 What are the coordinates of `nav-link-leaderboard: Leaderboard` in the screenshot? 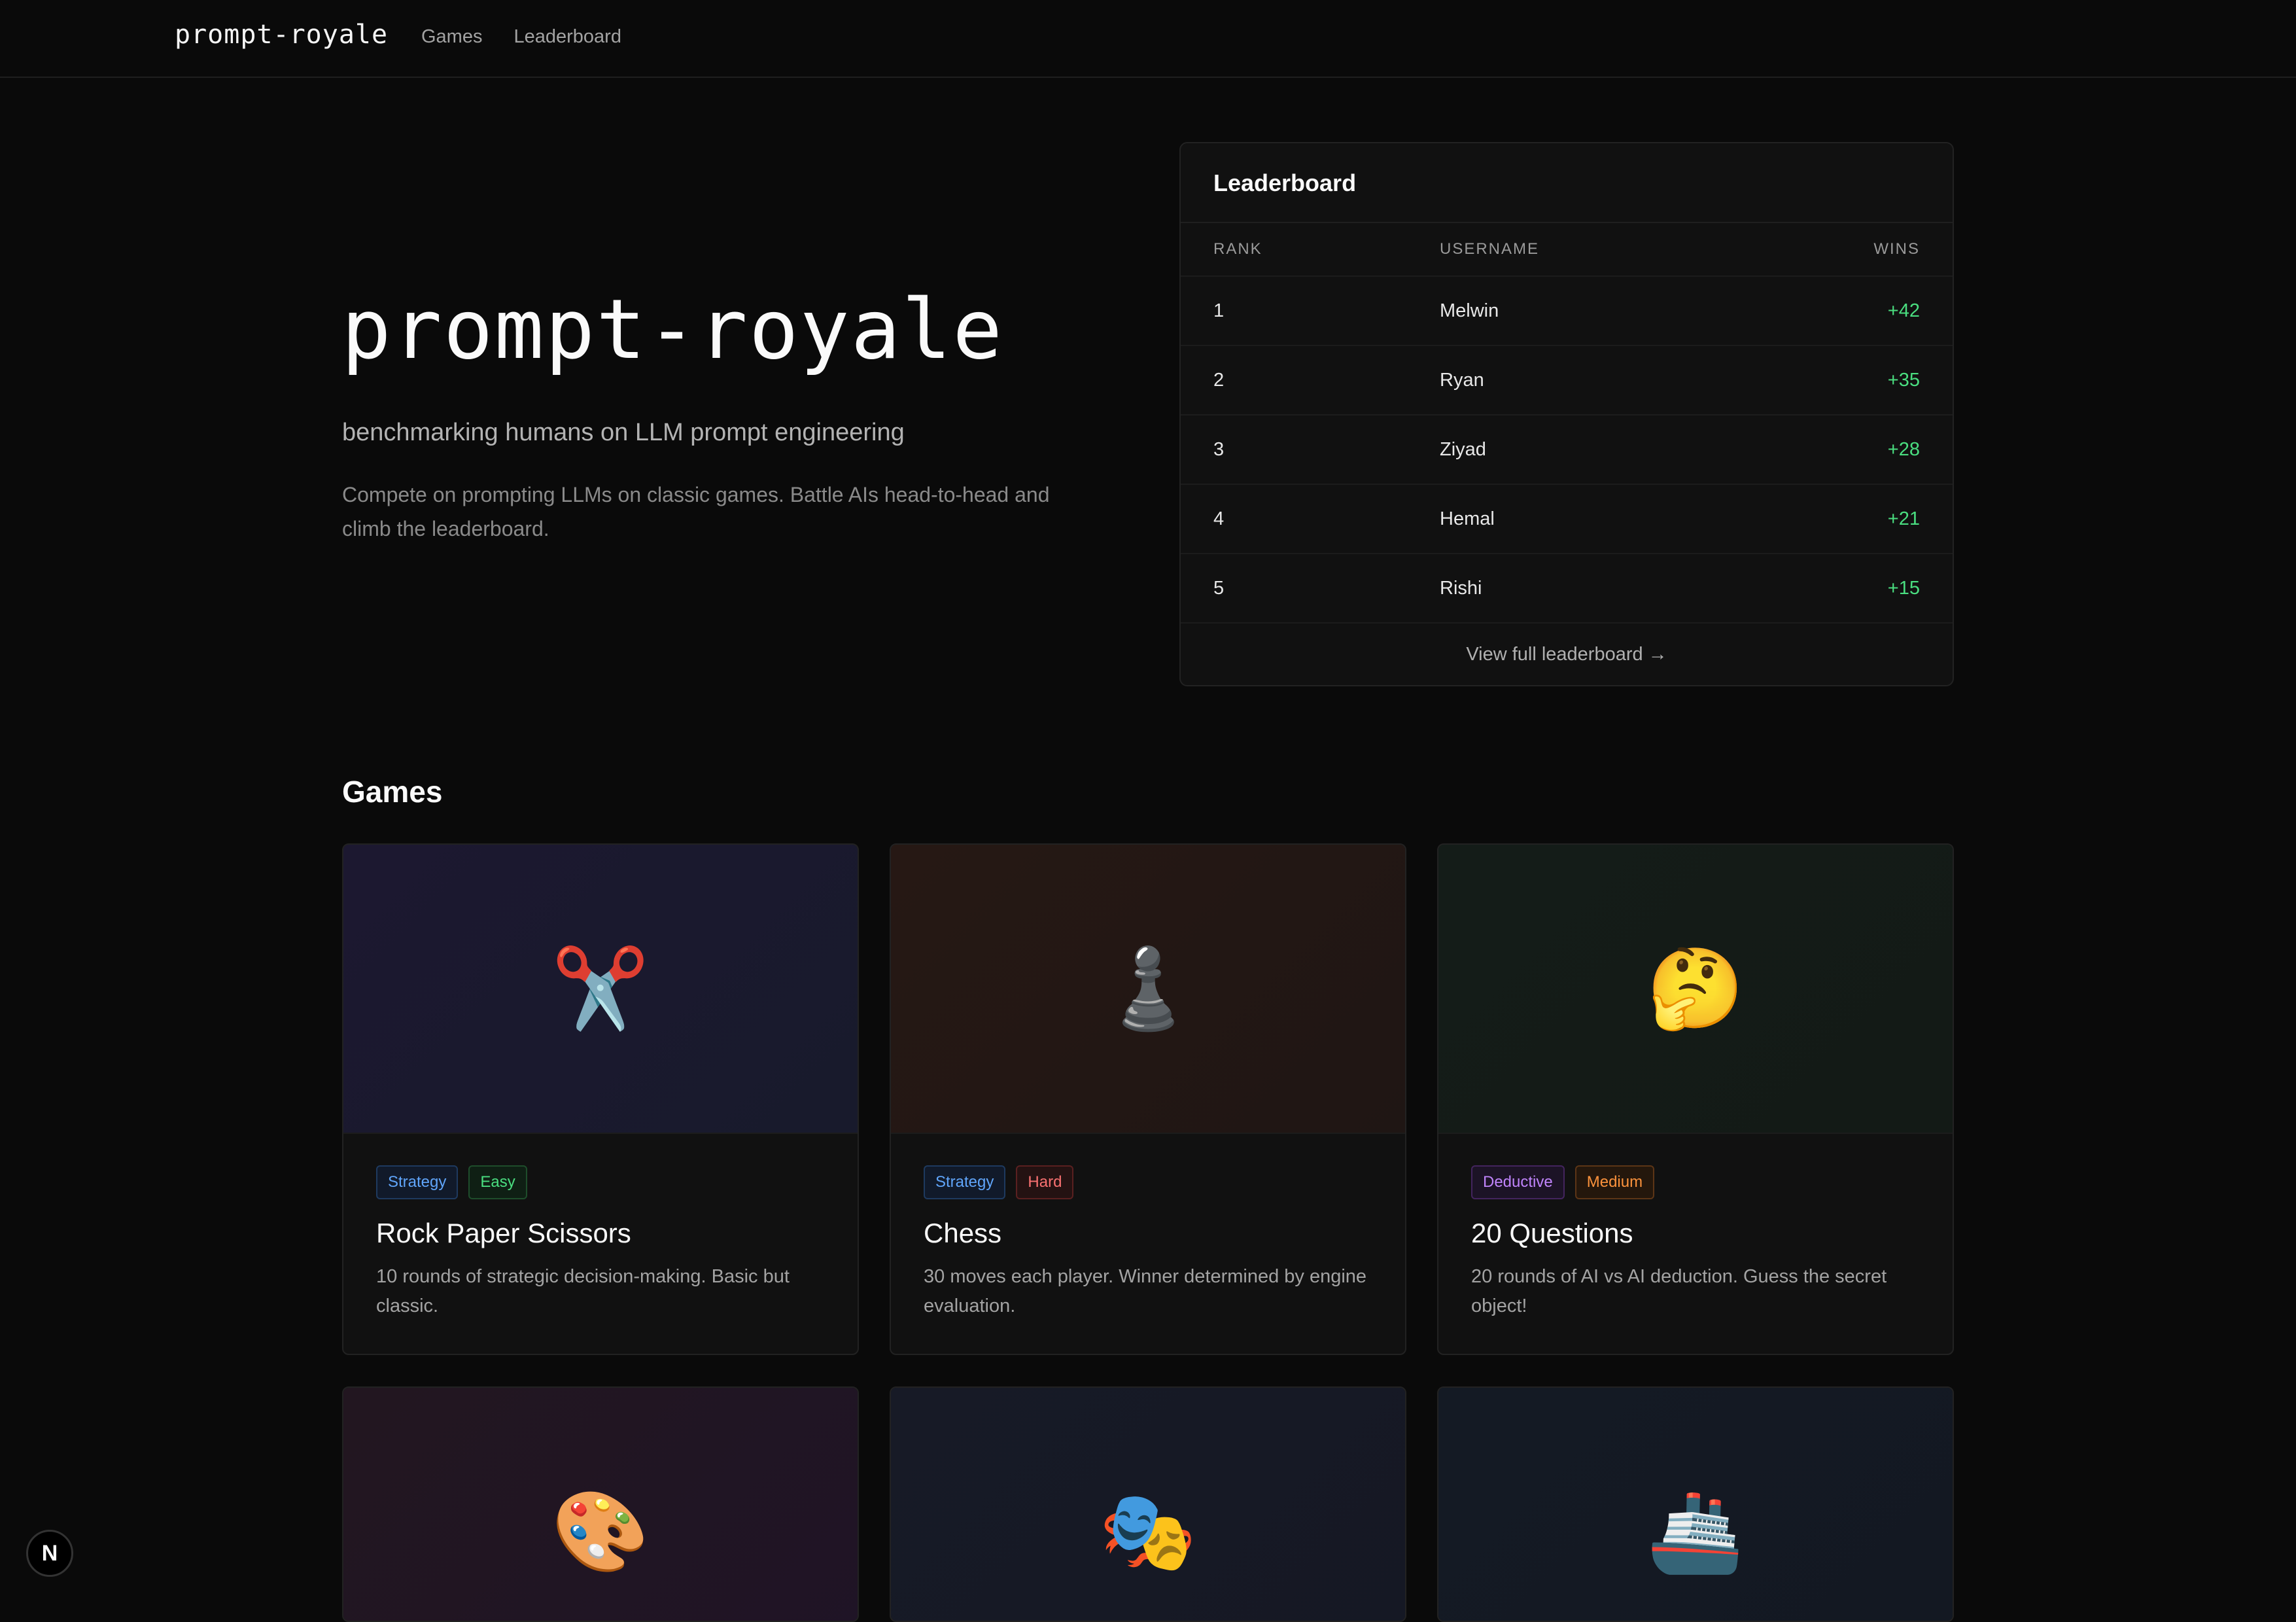 It's located at (567, 37).